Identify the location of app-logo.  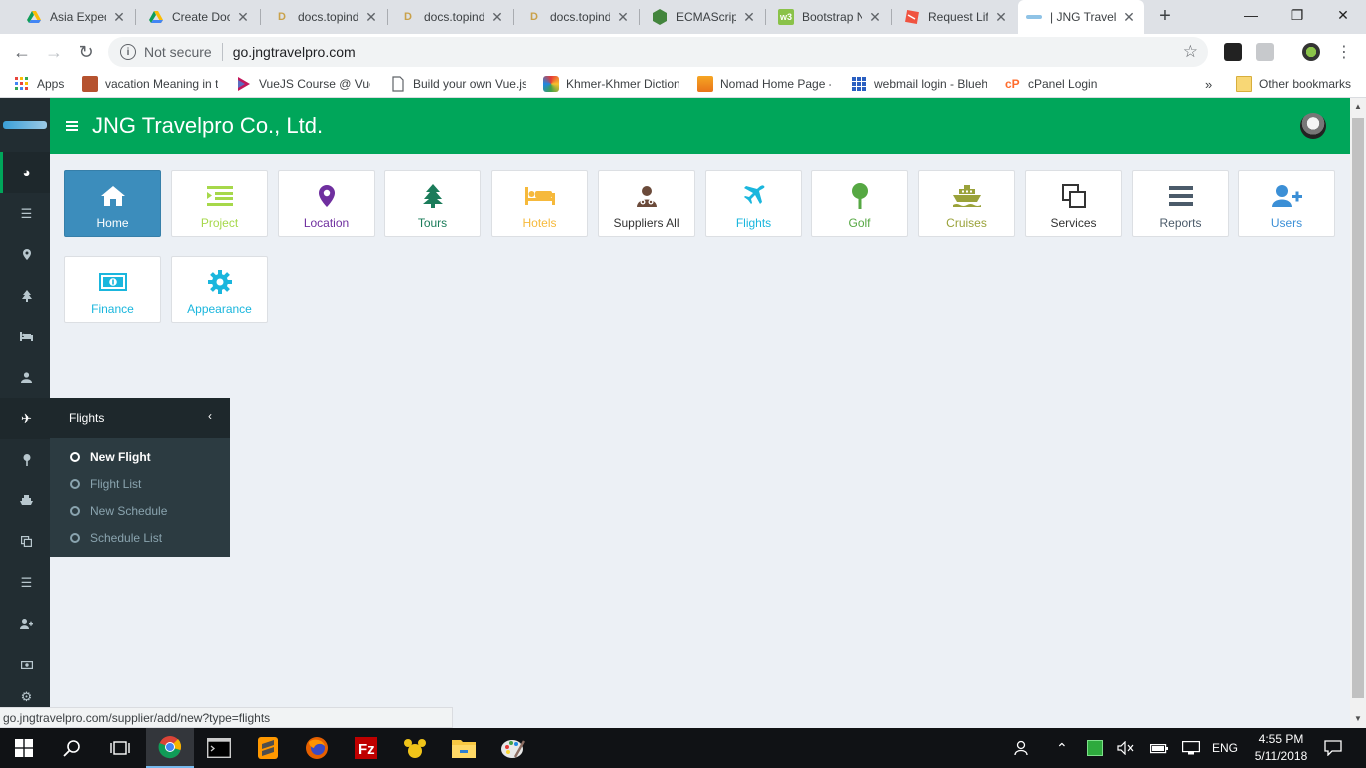
(25, 125).